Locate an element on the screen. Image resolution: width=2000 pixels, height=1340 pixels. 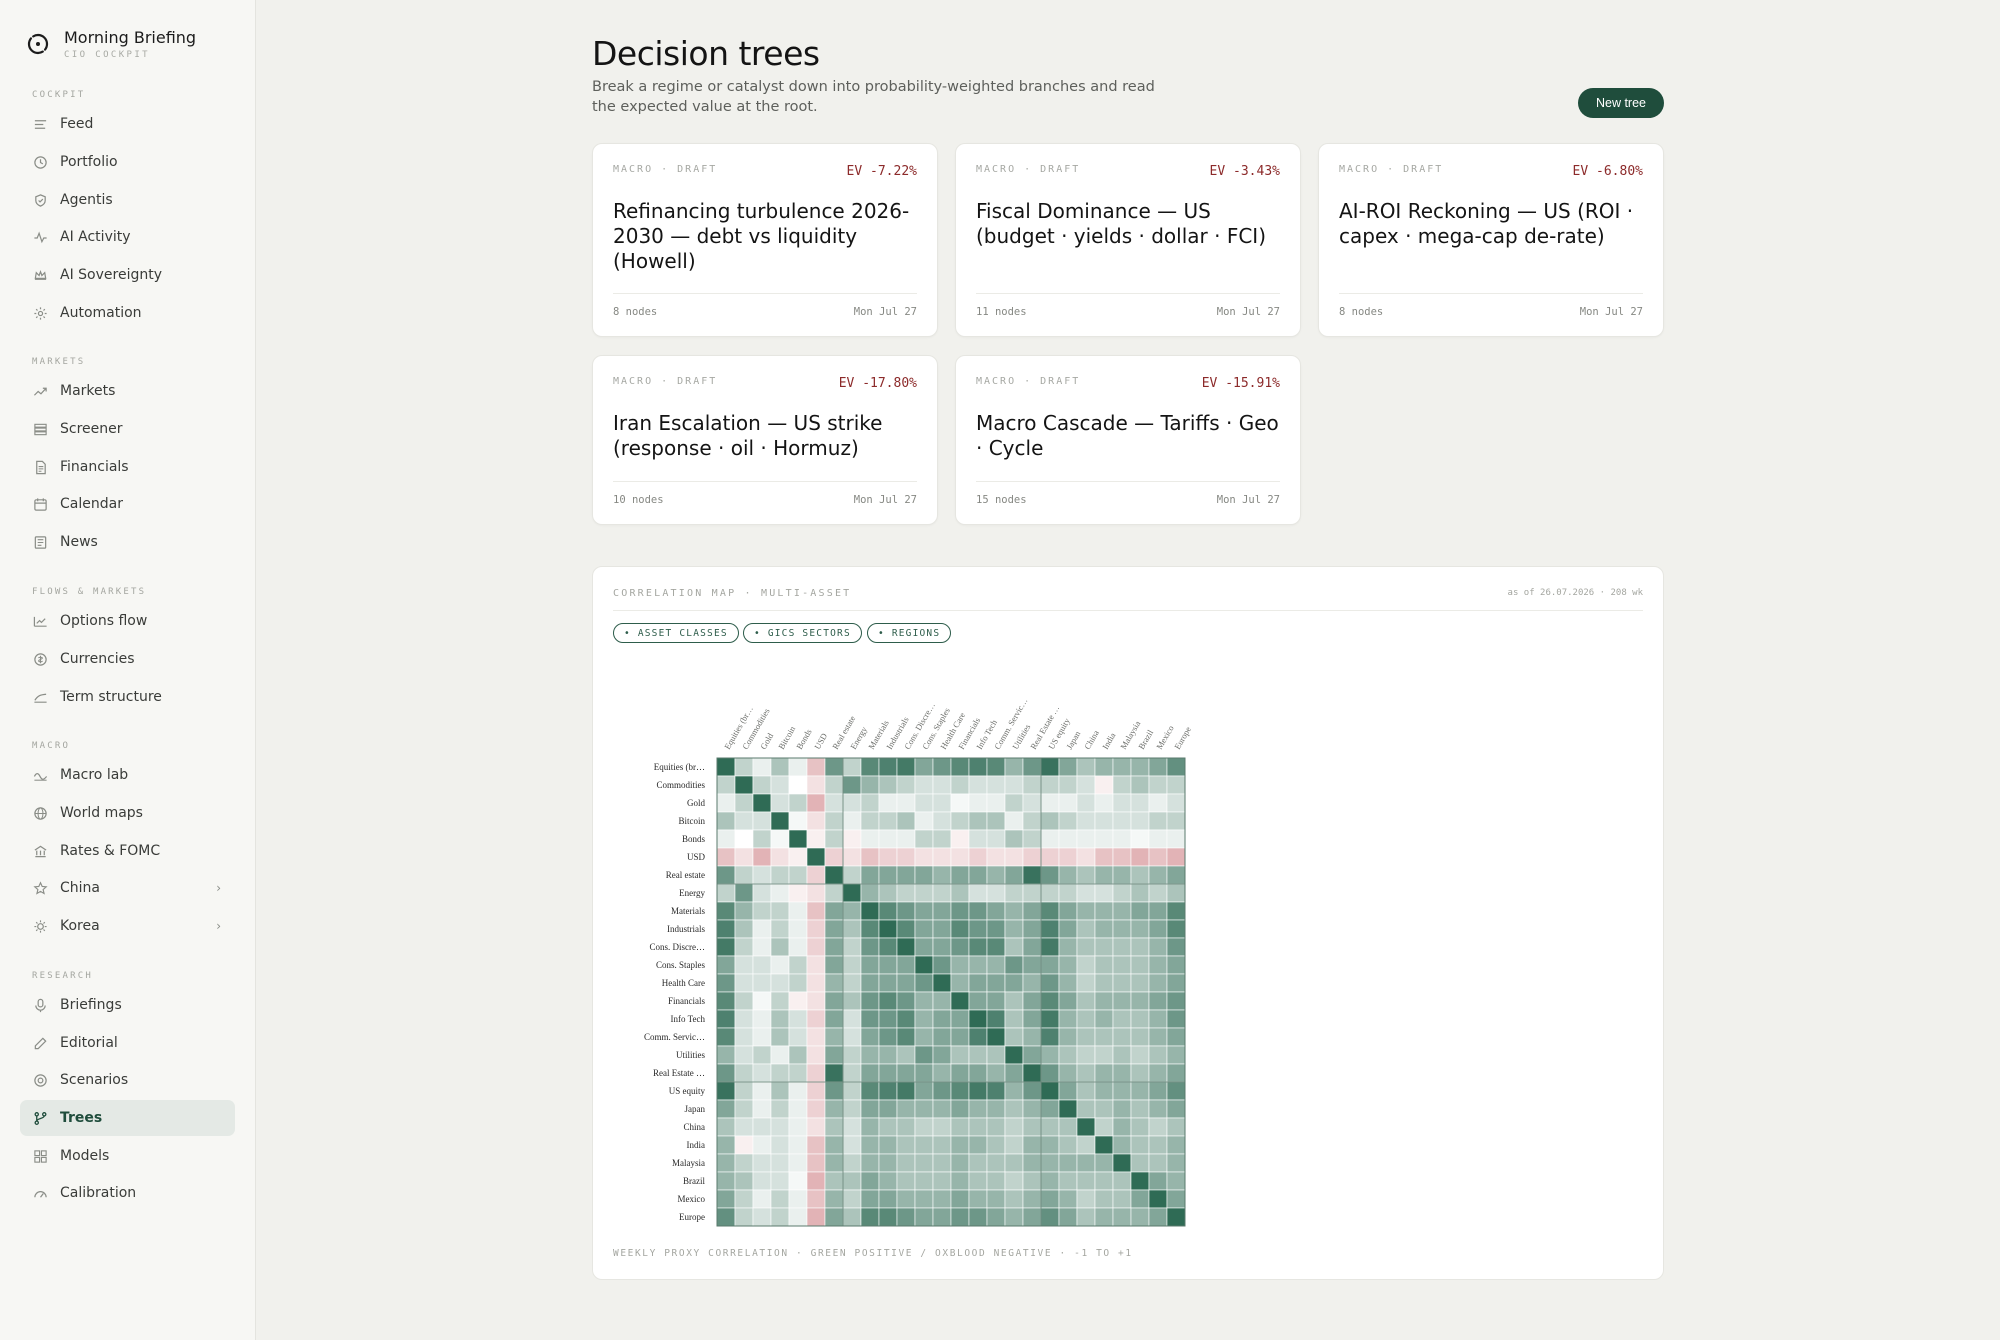
column-label: Bonds is located at coordinates (804, 739).